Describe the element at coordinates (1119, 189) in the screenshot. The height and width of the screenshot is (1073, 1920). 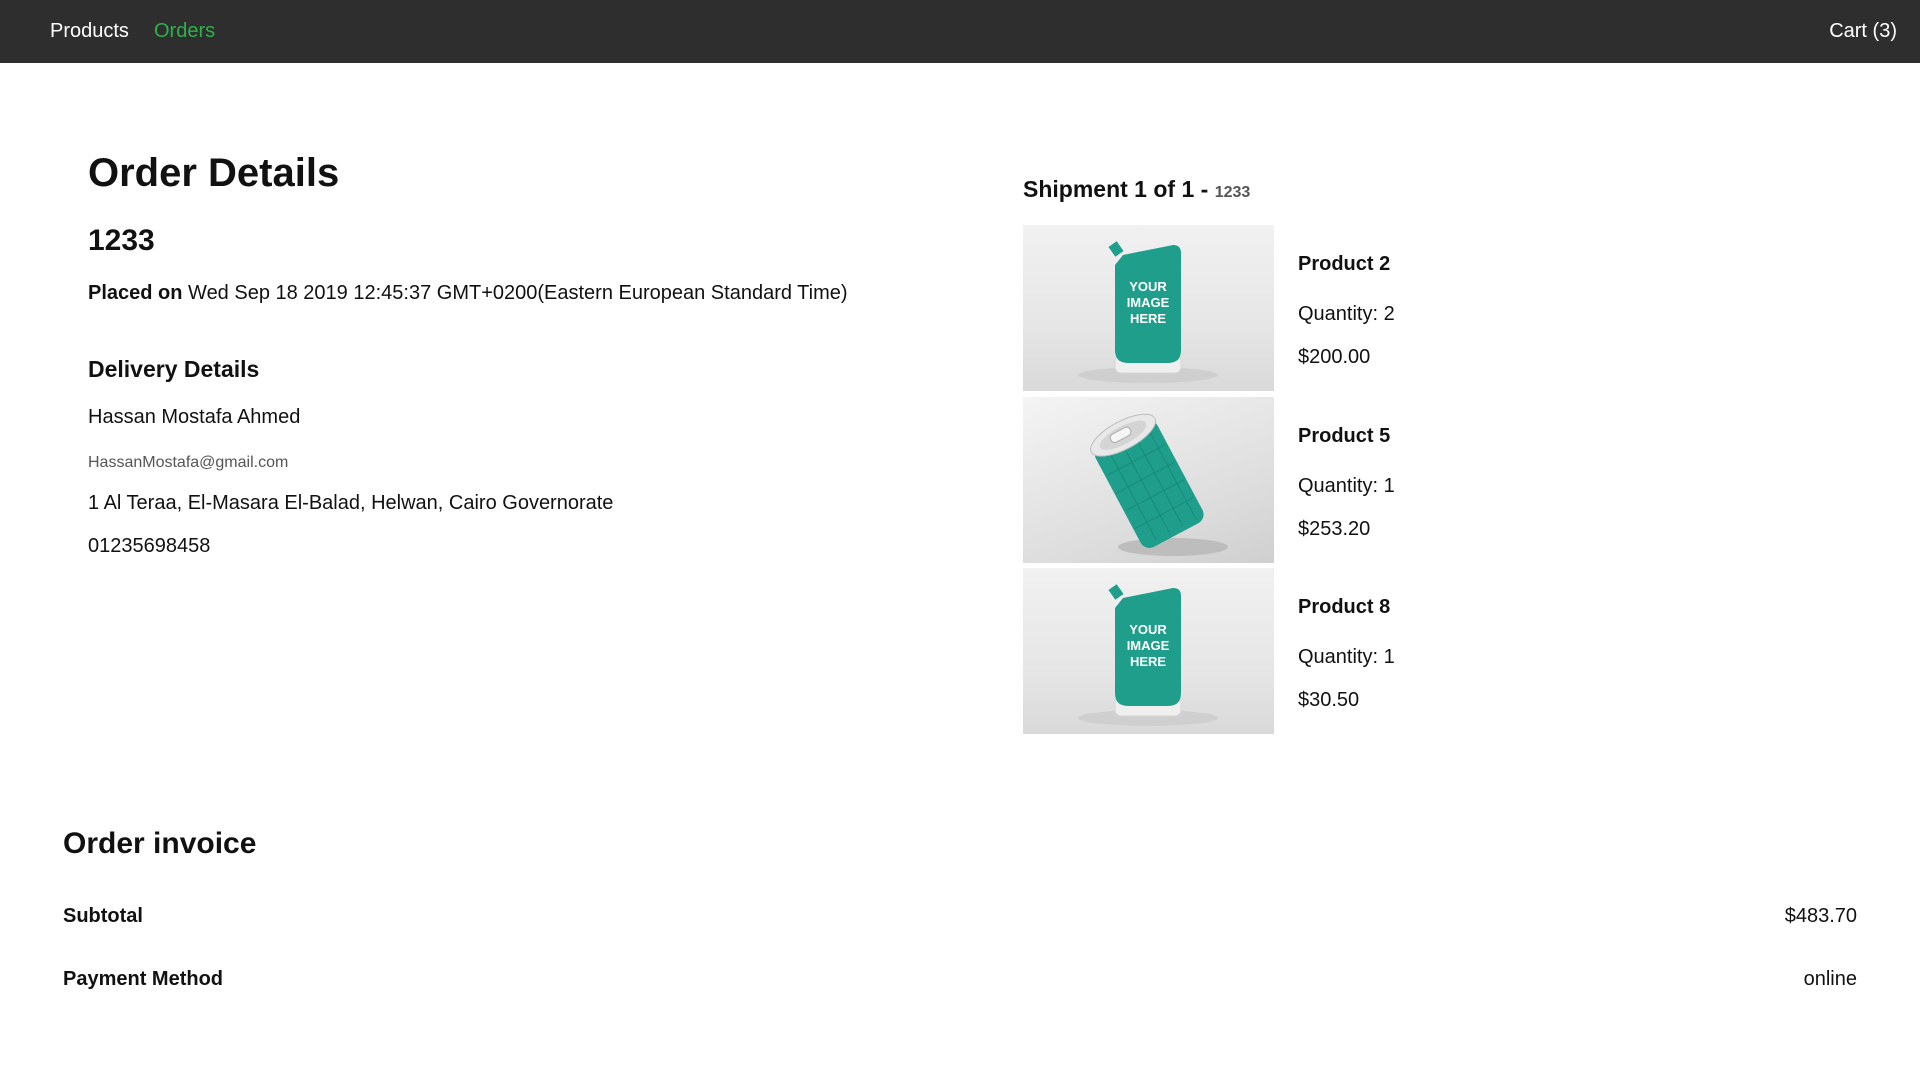
I see `shipment-title-text: Shipment 1 of 1 -` at that location.